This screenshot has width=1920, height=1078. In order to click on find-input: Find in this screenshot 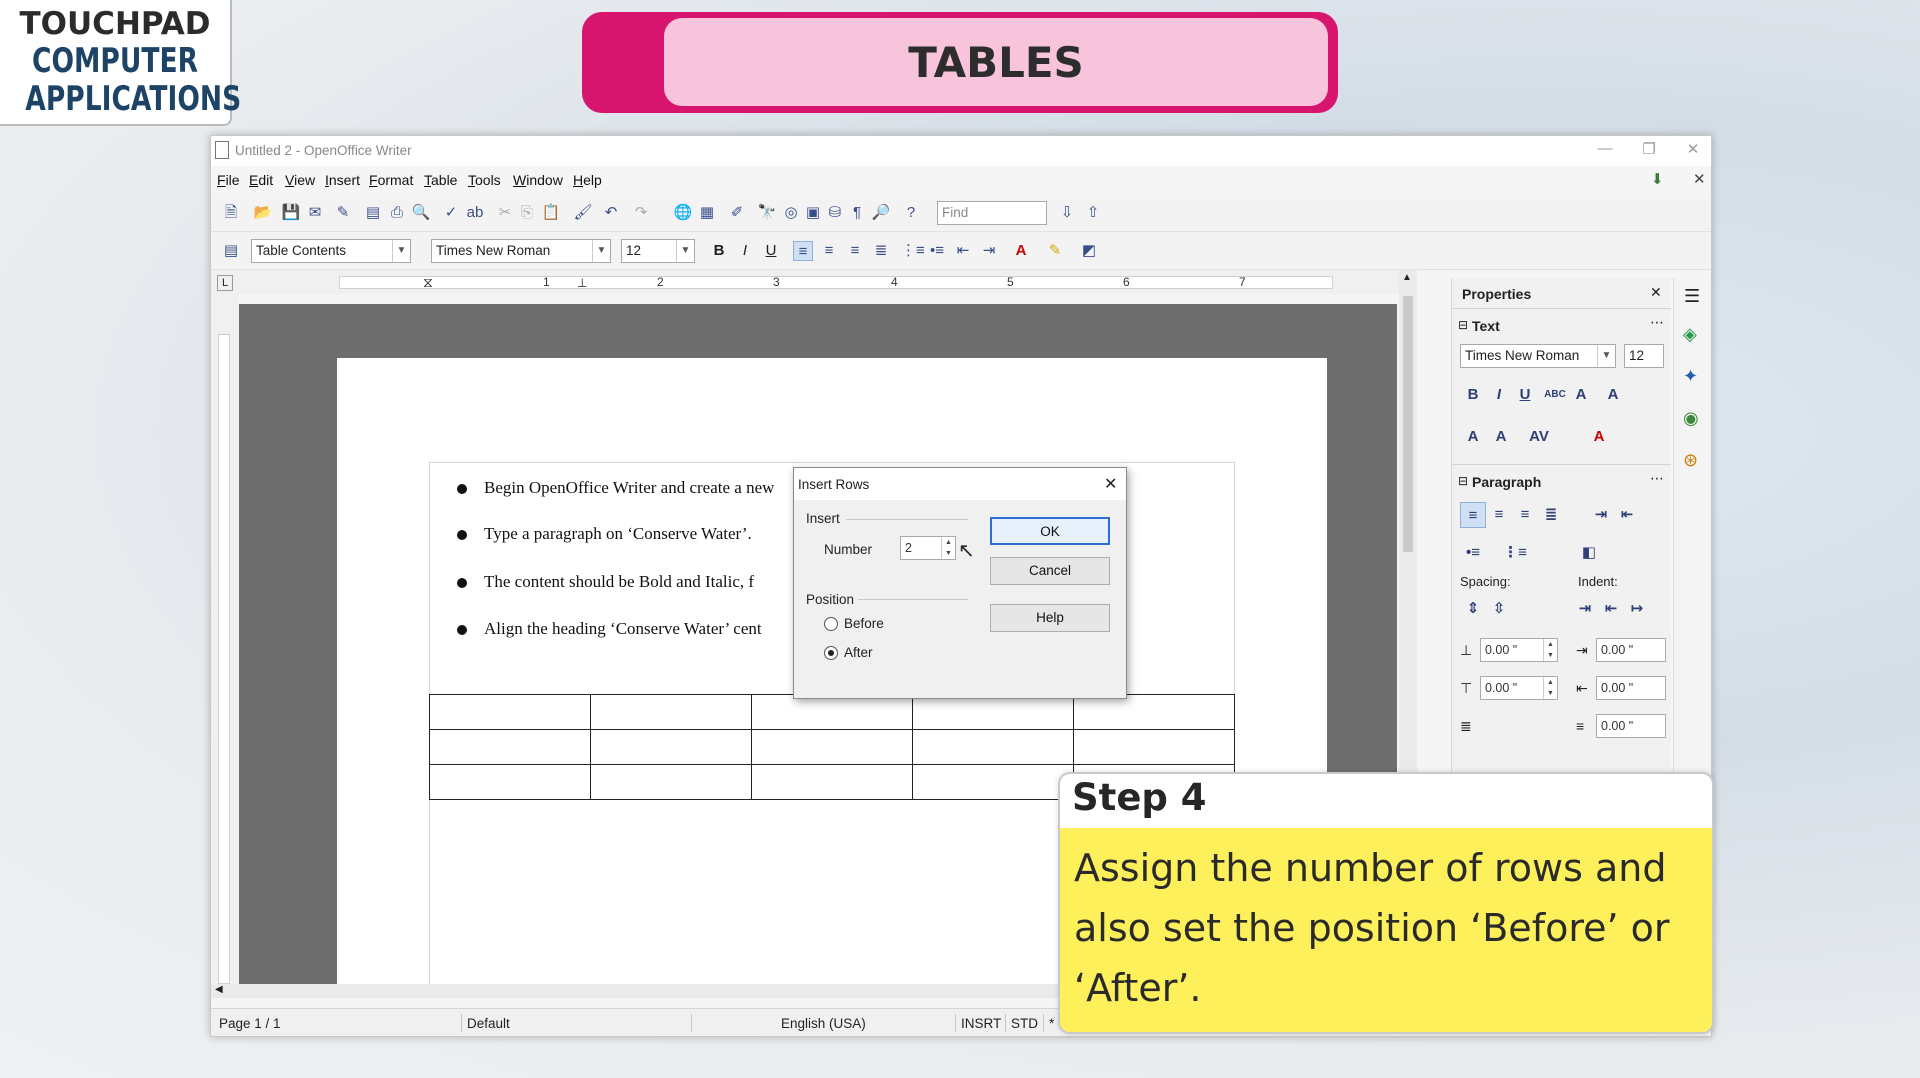, I will do `click(992, 213)`.